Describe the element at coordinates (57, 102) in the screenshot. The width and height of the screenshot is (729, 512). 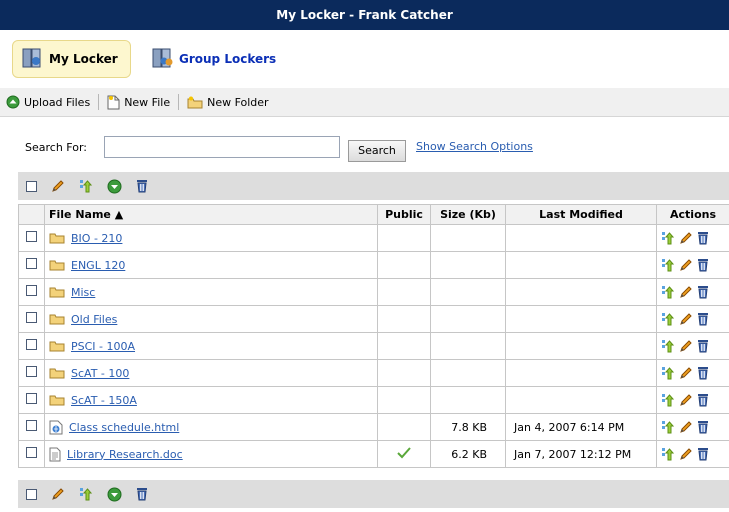
I see `upload-files-label: Upload Files` at that location.